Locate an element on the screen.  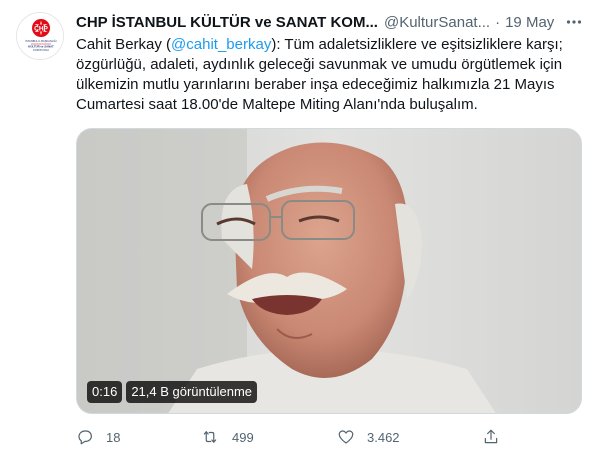
more-horizontal-icon is located at coordinates (574, 22).